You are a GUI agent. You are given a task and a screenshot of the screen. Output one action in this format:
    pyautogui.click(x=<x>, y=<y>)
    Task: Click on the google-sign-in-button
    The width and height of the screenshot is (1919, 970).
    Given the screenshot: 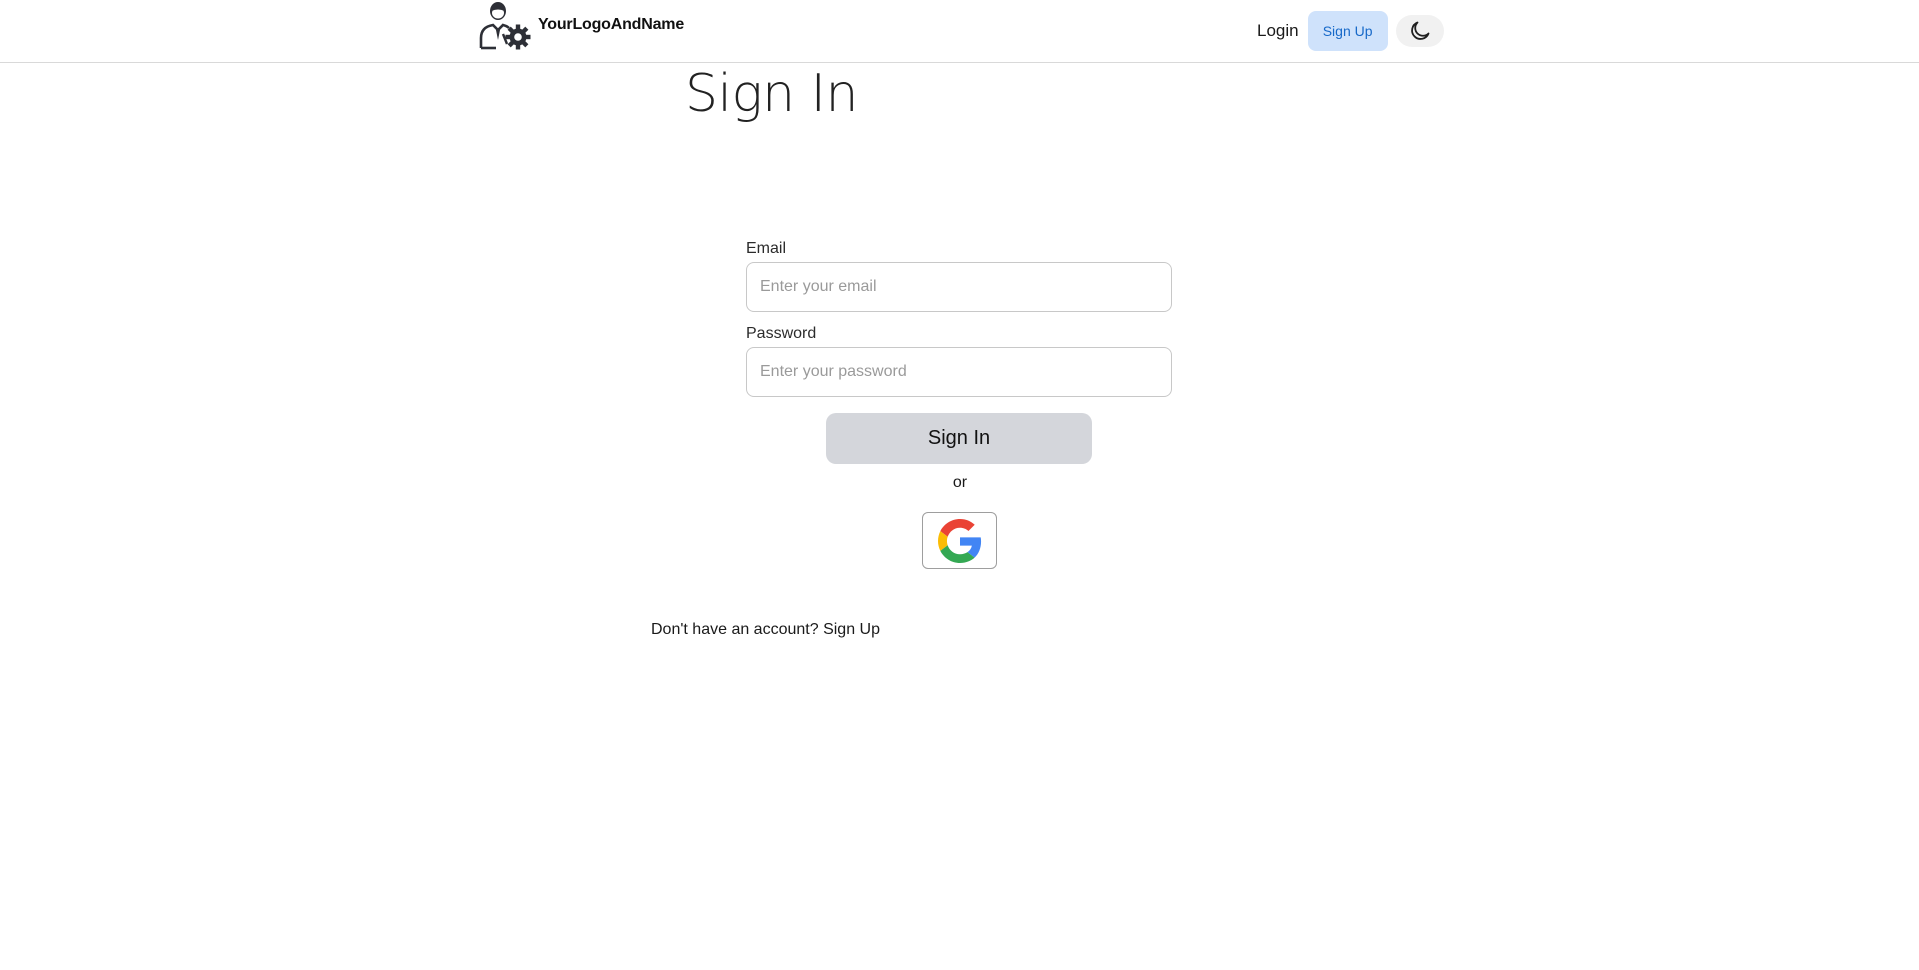 What is the action you would take?
    pyautogui.click(x=959, y=540)
    